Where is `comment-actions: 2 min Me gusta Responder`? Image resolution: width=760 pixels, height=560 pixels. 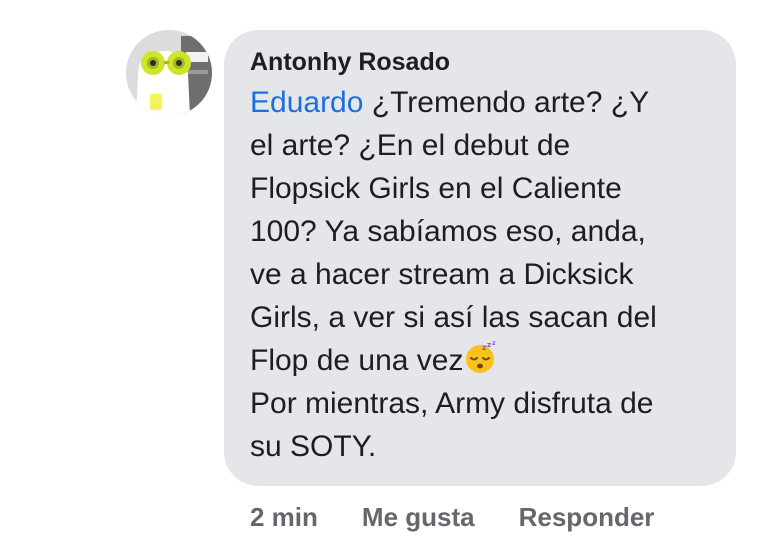
comment-actions: 2 min Me gusta Responder is located at coordinates (452, 517).